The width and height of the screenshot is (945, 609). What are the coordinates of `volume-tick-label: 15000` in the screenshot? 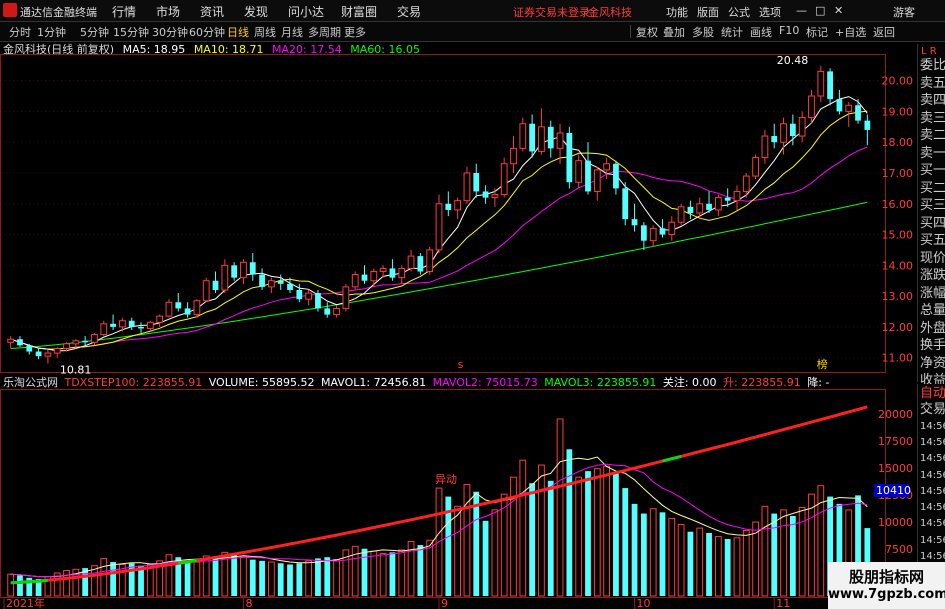 It's located at (895, 468).